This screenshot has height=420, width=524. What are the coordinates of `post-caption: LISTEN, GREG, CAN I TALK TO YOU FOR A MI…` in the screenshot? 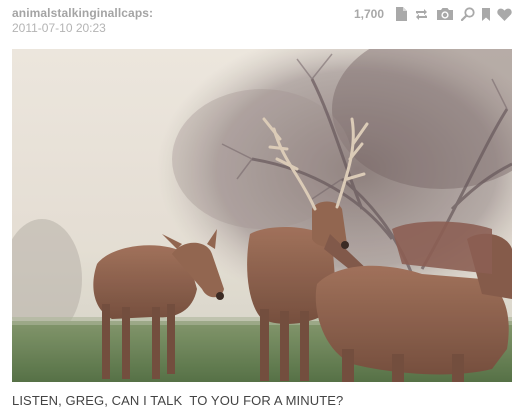 It's located at (178, 400).